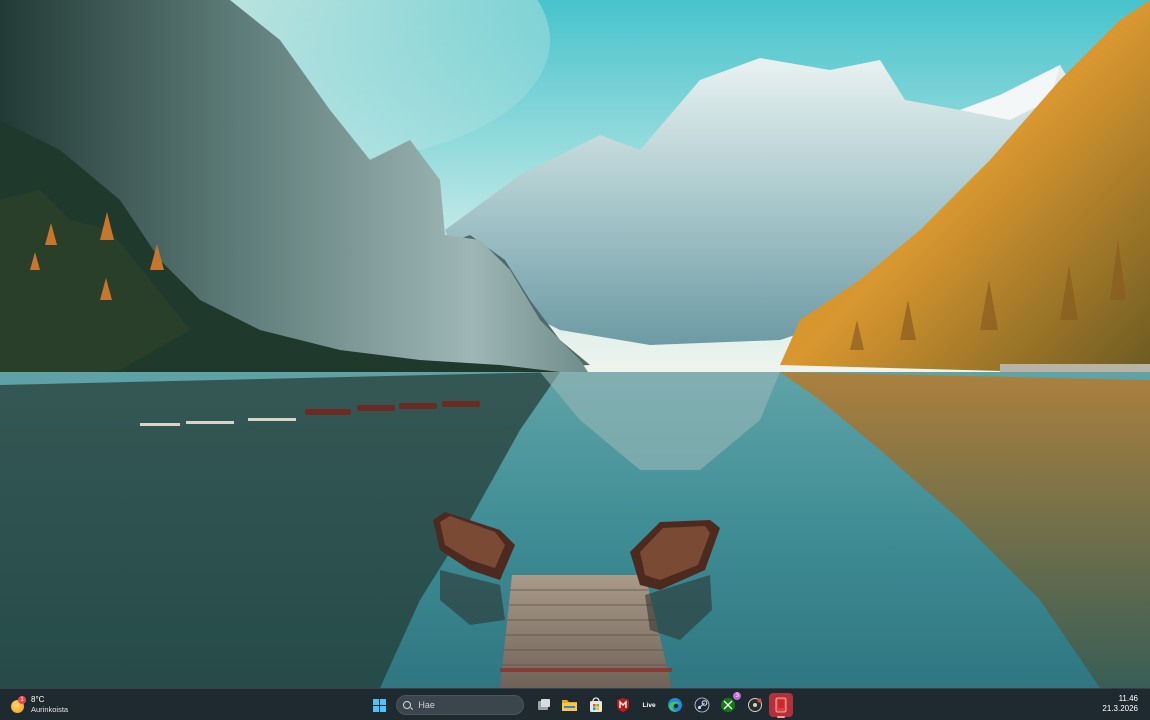  I want to click on task-view-icon, so click(543, 704).